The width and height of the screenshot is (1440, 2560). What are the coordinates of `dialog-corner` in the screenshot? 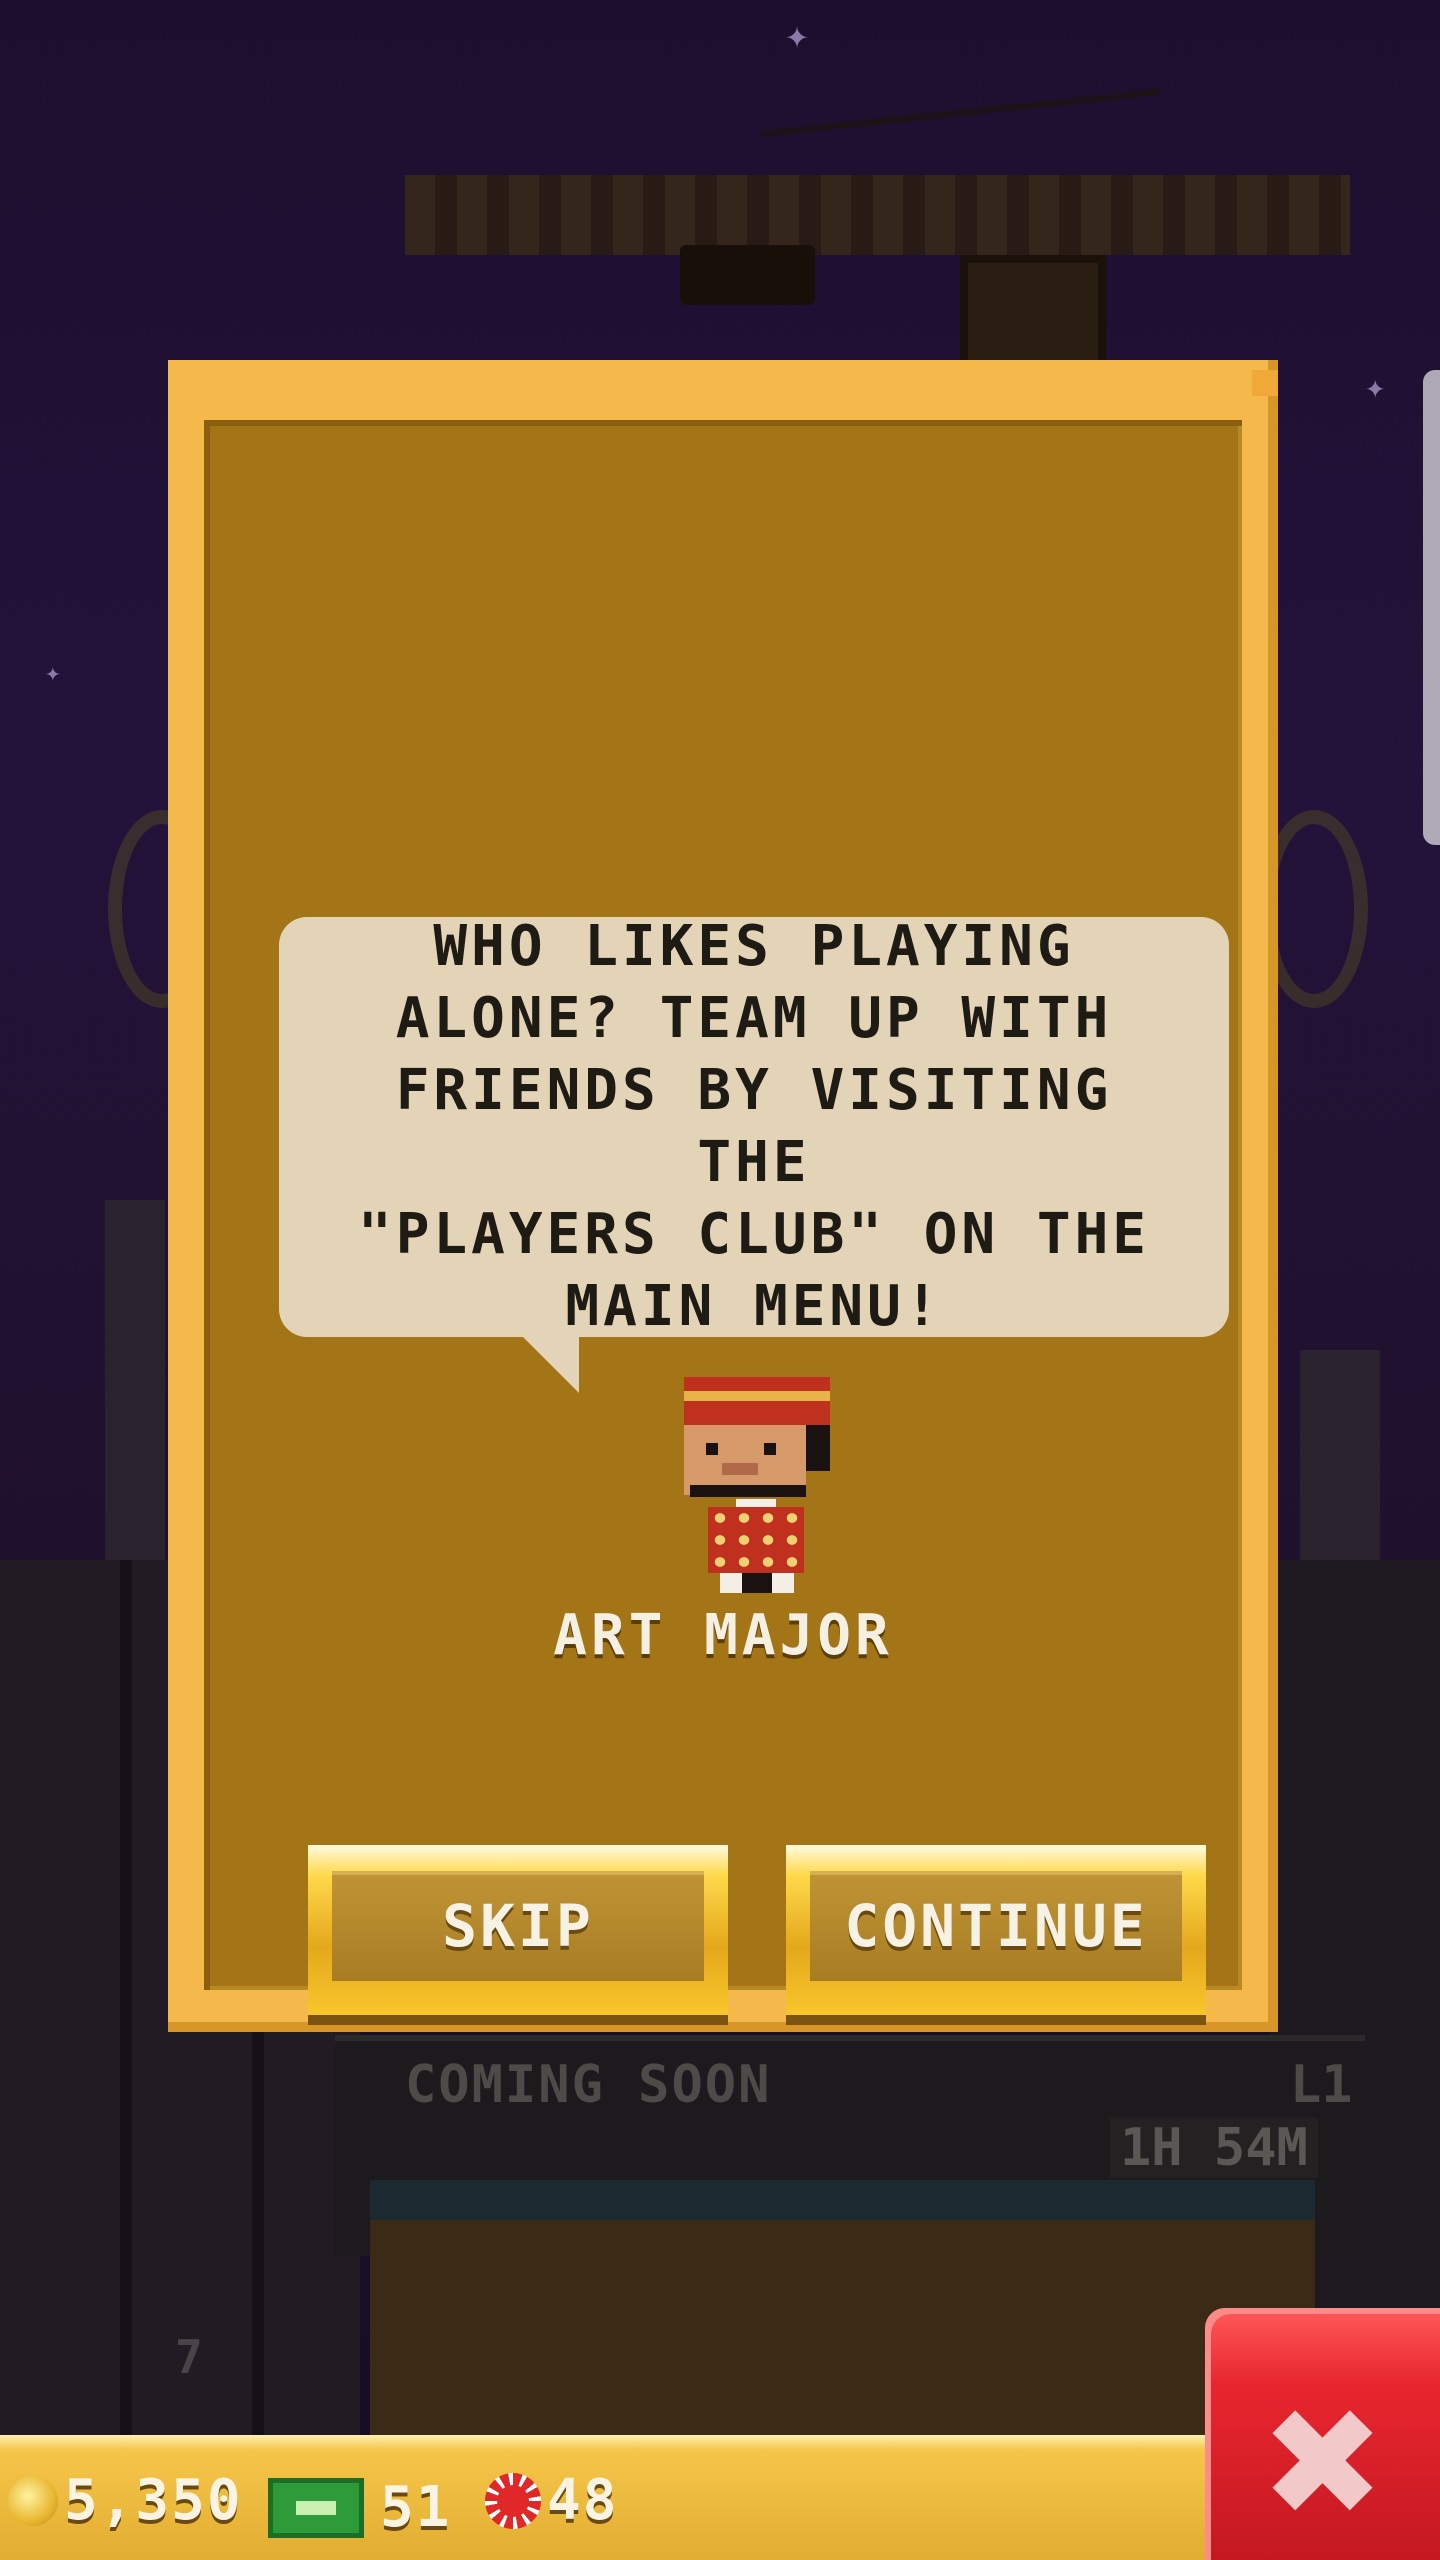 It's located at (1265, 383).